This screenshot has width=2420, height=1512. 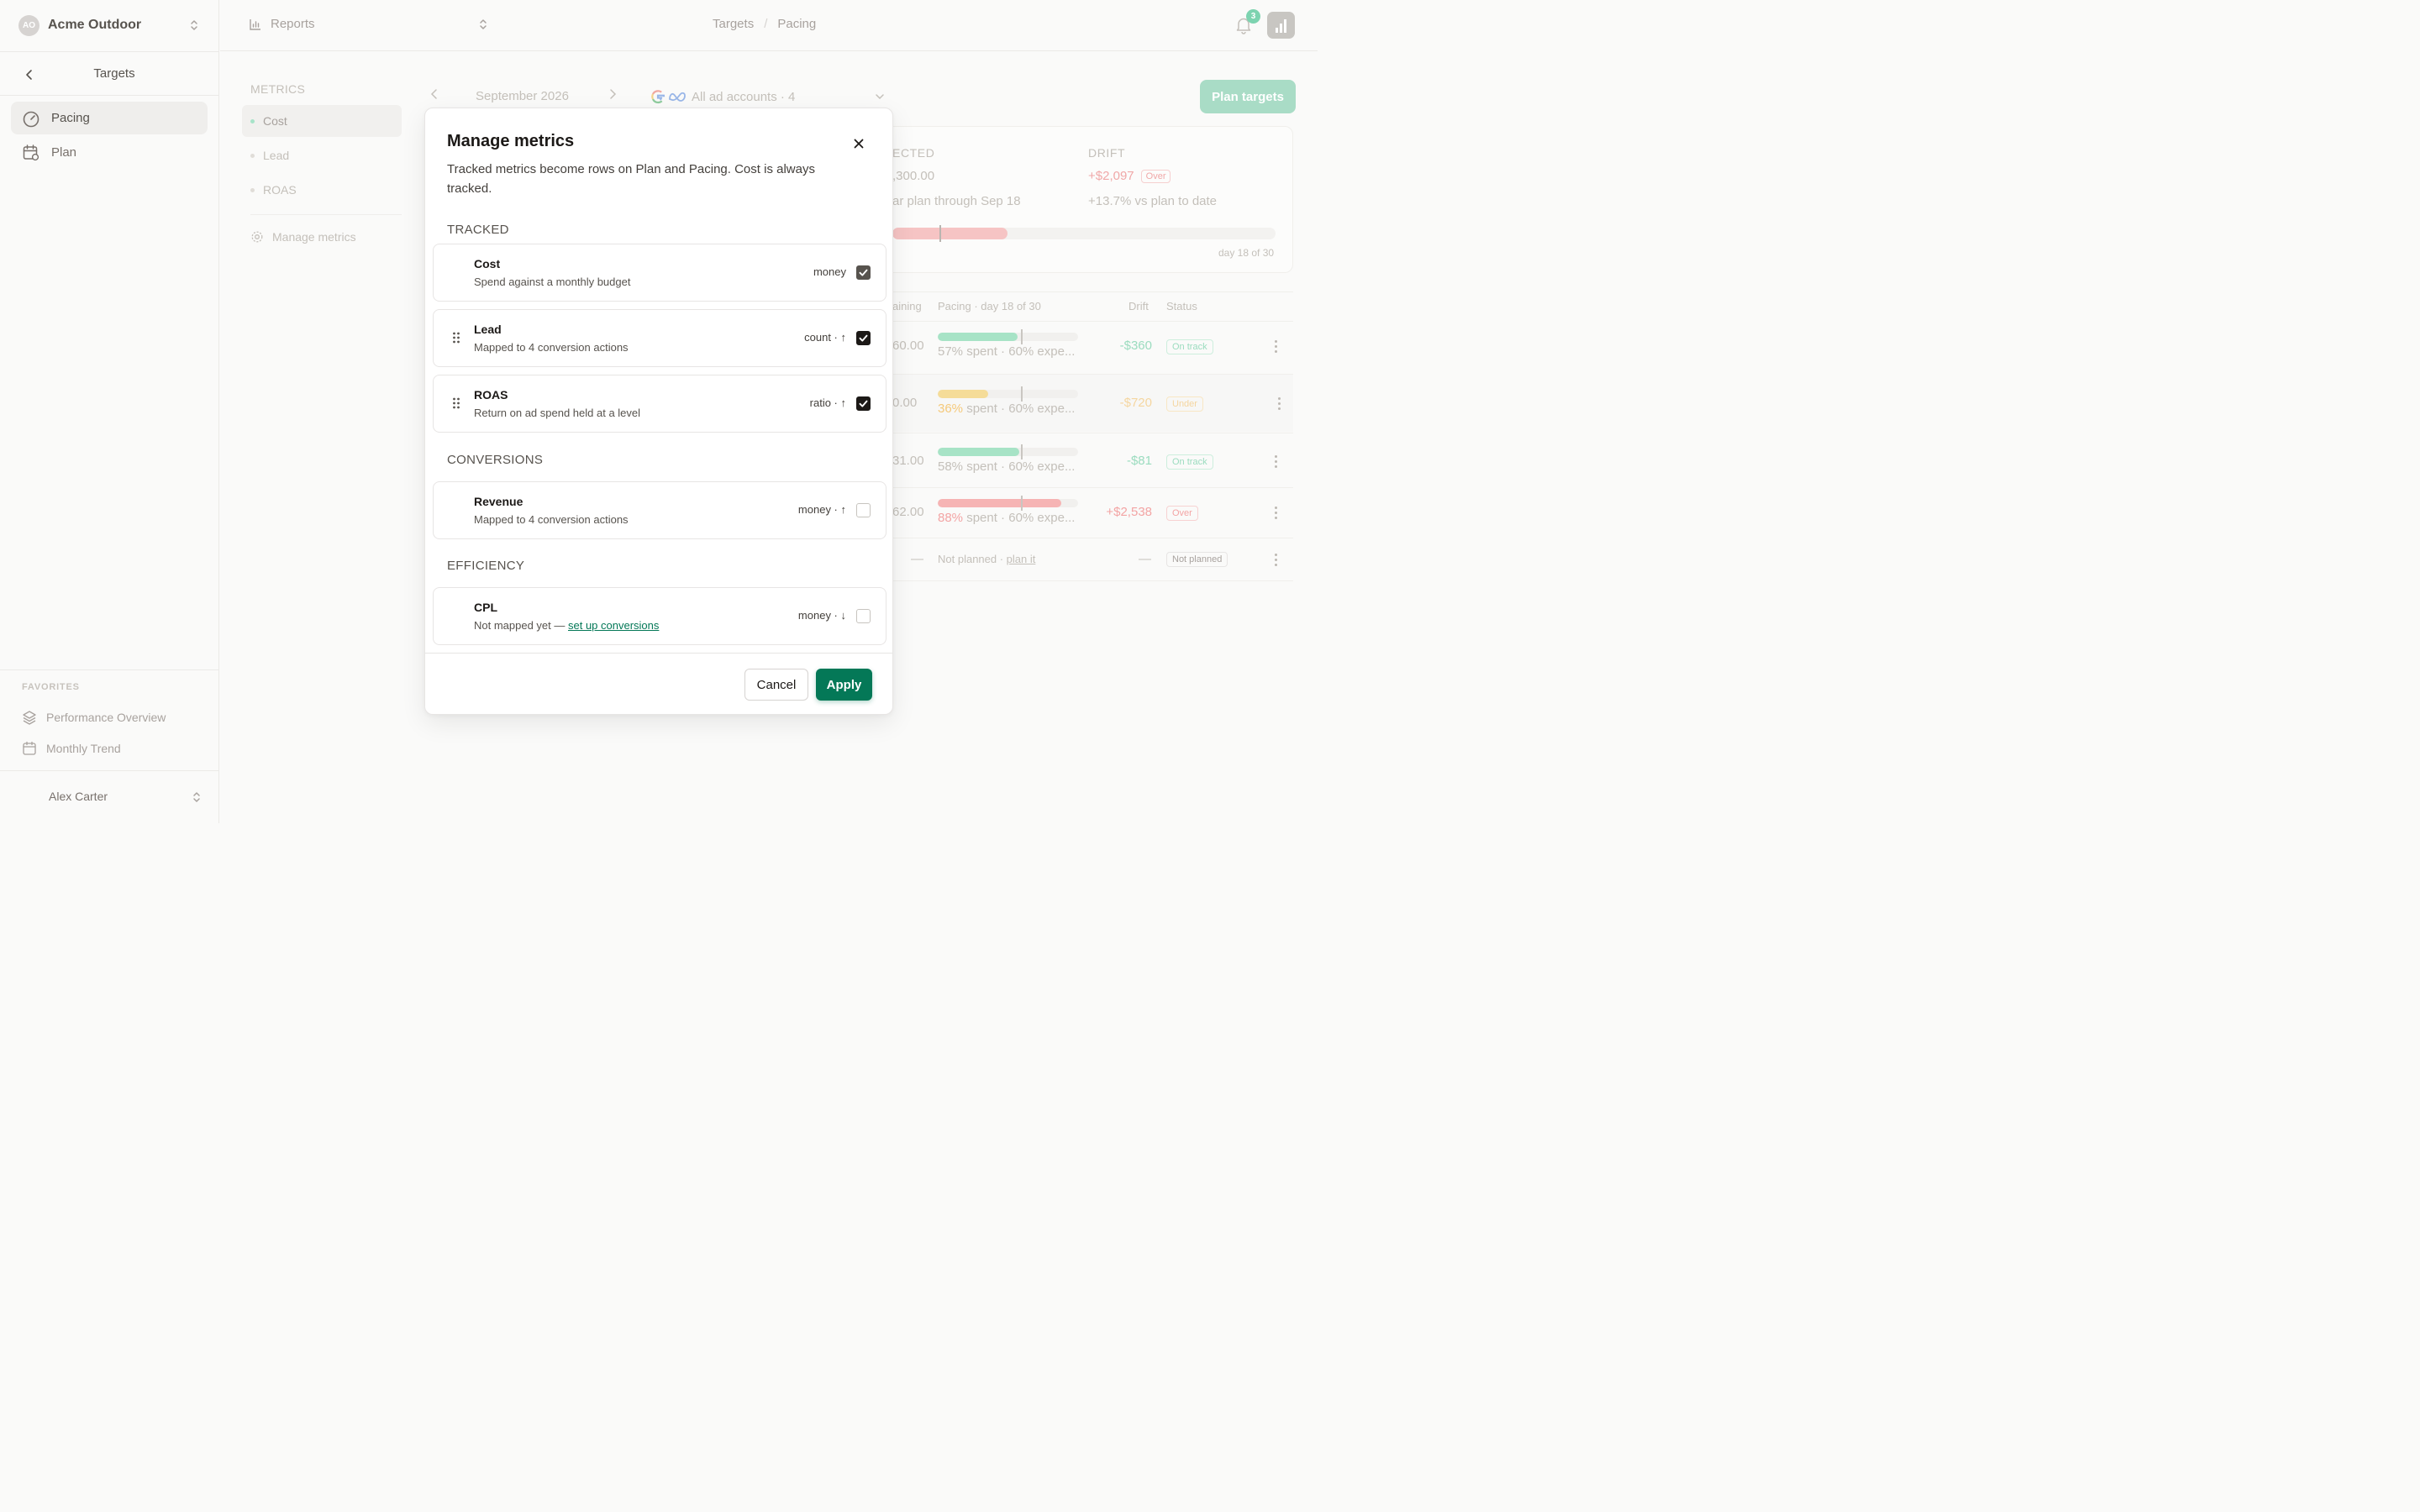 I want to click on plan-targets-button: Plan targets, so click(x=1248, y=96).